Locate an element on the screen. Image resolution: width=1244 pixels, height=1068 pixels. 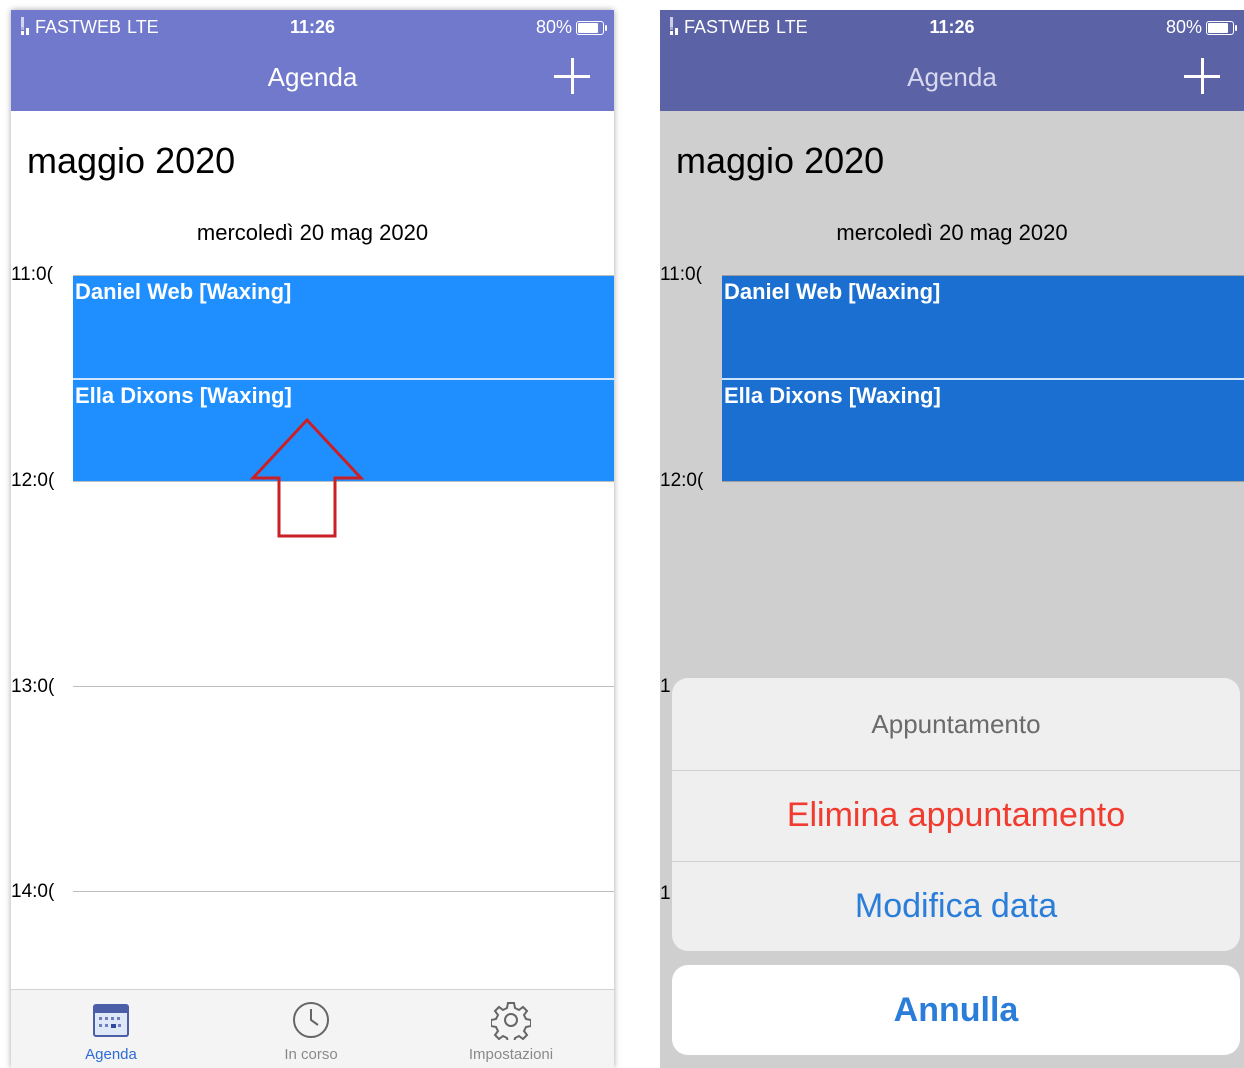
clock-icon is located at coordinates (311, 1020).